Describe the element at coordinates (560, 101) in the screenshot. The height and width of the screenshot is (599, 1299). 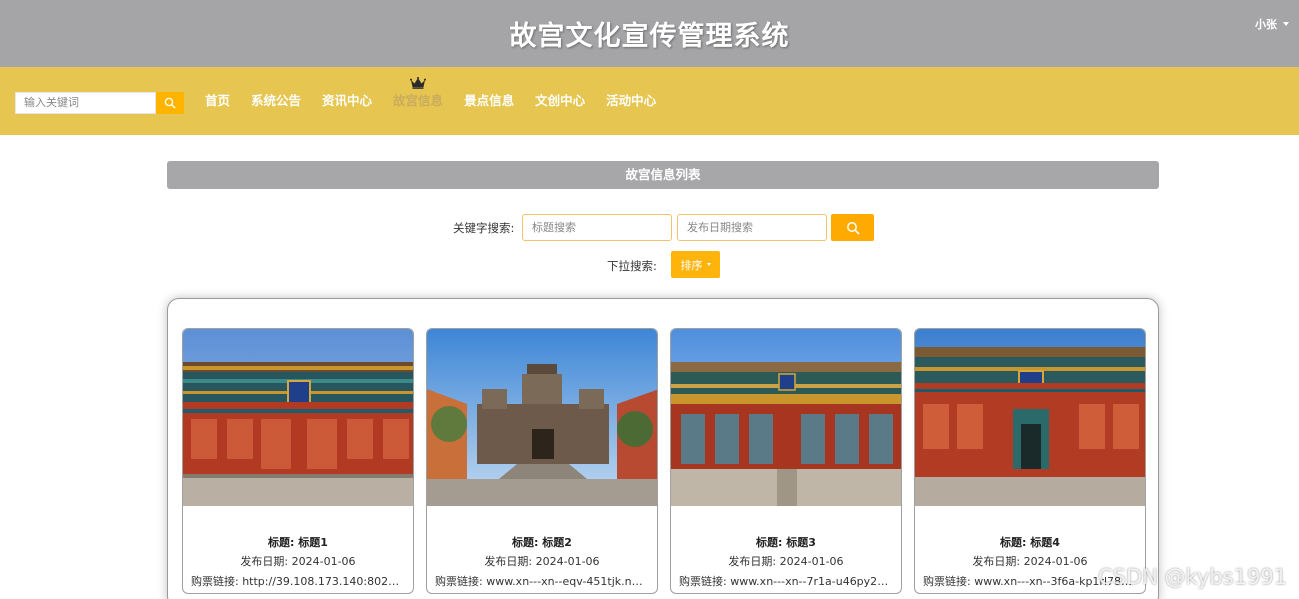
I see `nav-item-cultural-products: 文创中心` at that location.